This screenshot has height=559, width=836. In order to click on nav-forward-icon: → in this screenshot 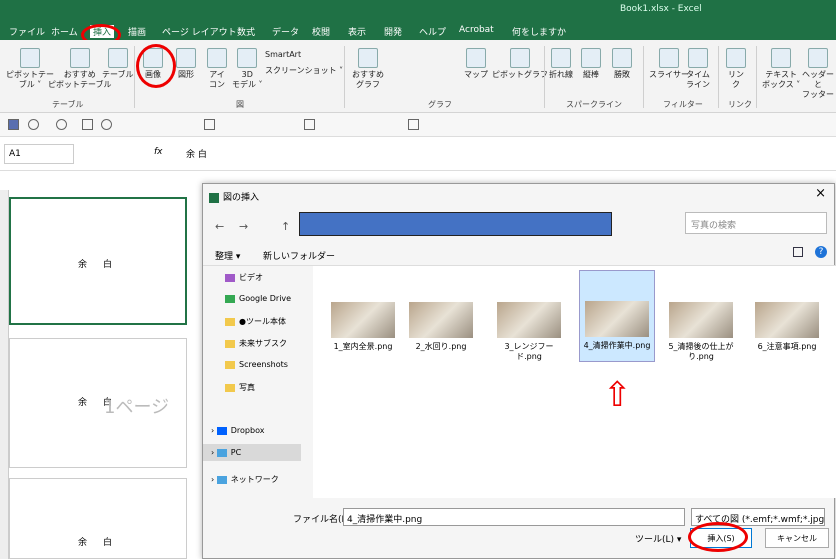, I will do `click(243, 226)`.